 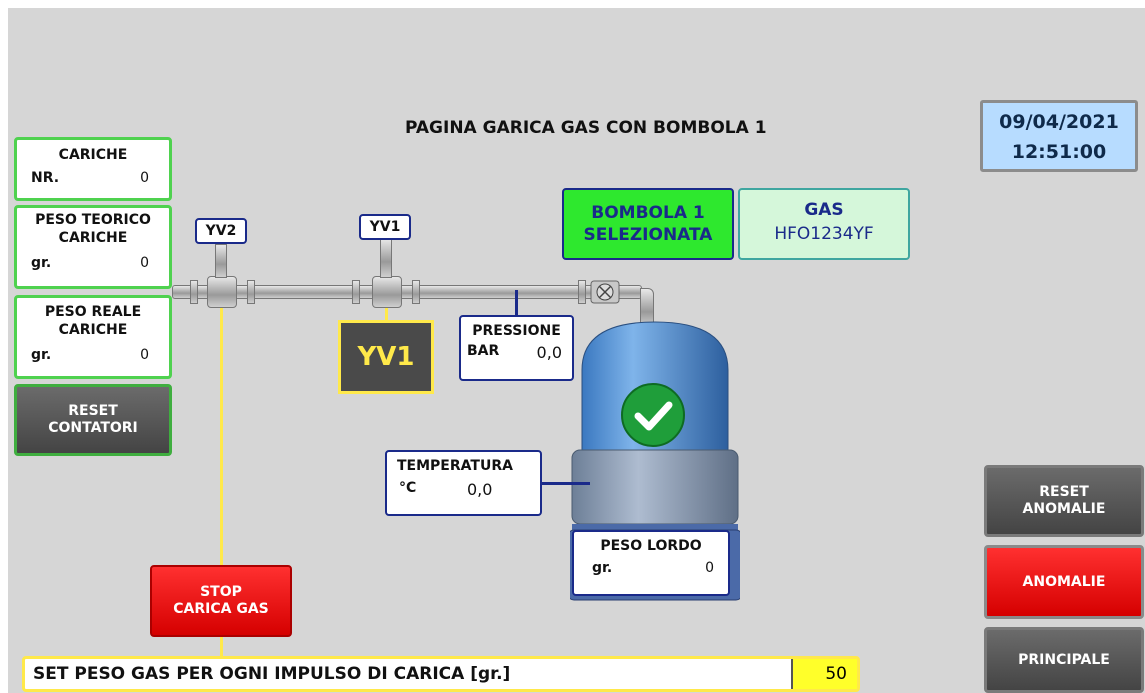 What do you see at coordinates (1064, 509) in the screenshot?
I see `reset-anomalie-label-2: ANOMALIE` at bounding box center [1064, 509].